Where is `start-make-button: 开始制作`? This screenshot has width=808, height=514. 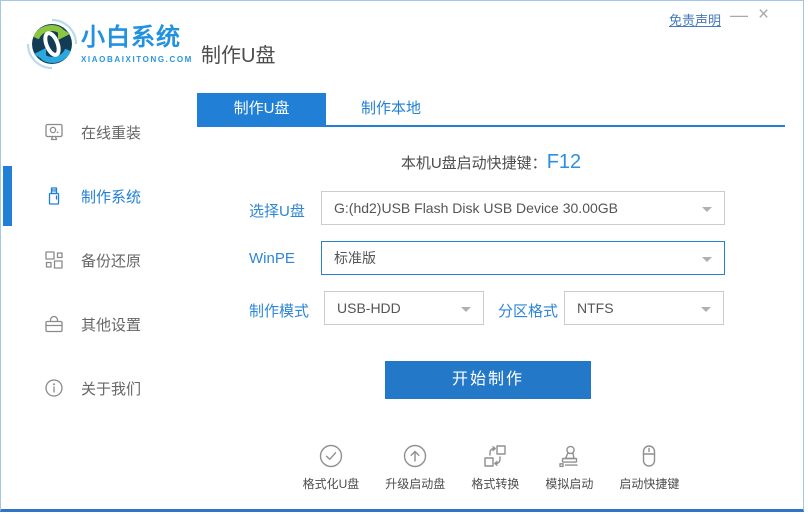
start-make-button: 开始制作 is located at coordinates (488, 380).